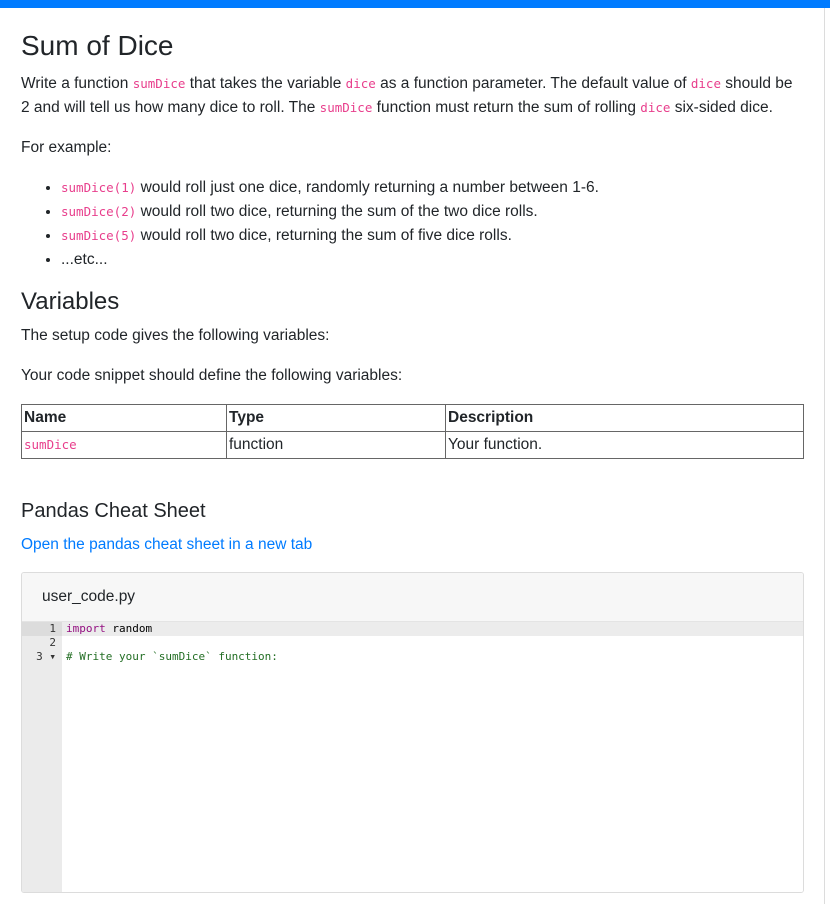 This screenshot has height=904, width=830. I want to click on top-accent-bar, so click(415, 4).